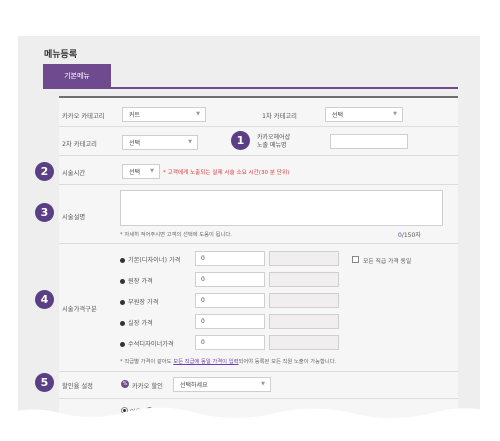 This screenshot has width=500, height=441. Describe the element at coordinates (240, 140) in the screenshot. I see `step-badge-1: 1` at that location.